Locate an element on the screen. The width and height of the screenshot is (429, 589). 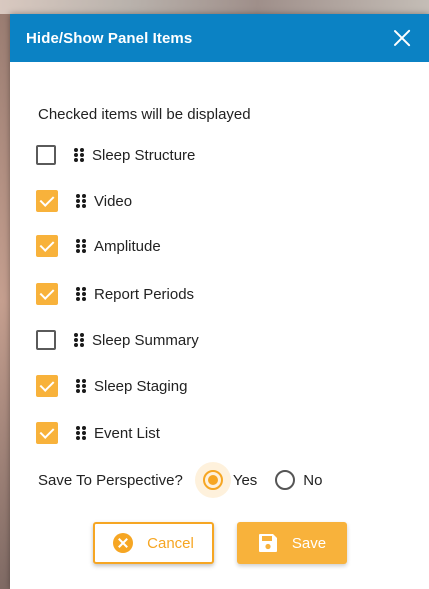
panel-item-row: Sleep Structure is located at coordinates (115, 155).